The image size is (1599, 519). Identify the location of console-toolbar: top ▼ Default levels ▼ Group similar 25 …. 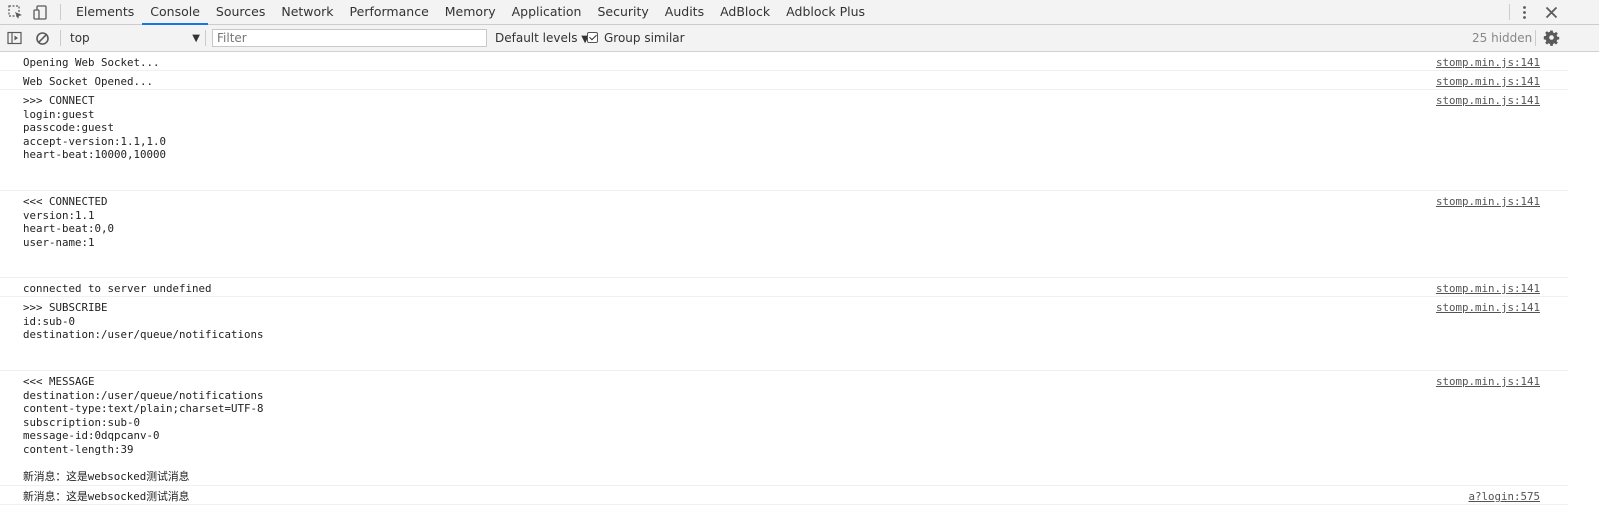
(799, 38).